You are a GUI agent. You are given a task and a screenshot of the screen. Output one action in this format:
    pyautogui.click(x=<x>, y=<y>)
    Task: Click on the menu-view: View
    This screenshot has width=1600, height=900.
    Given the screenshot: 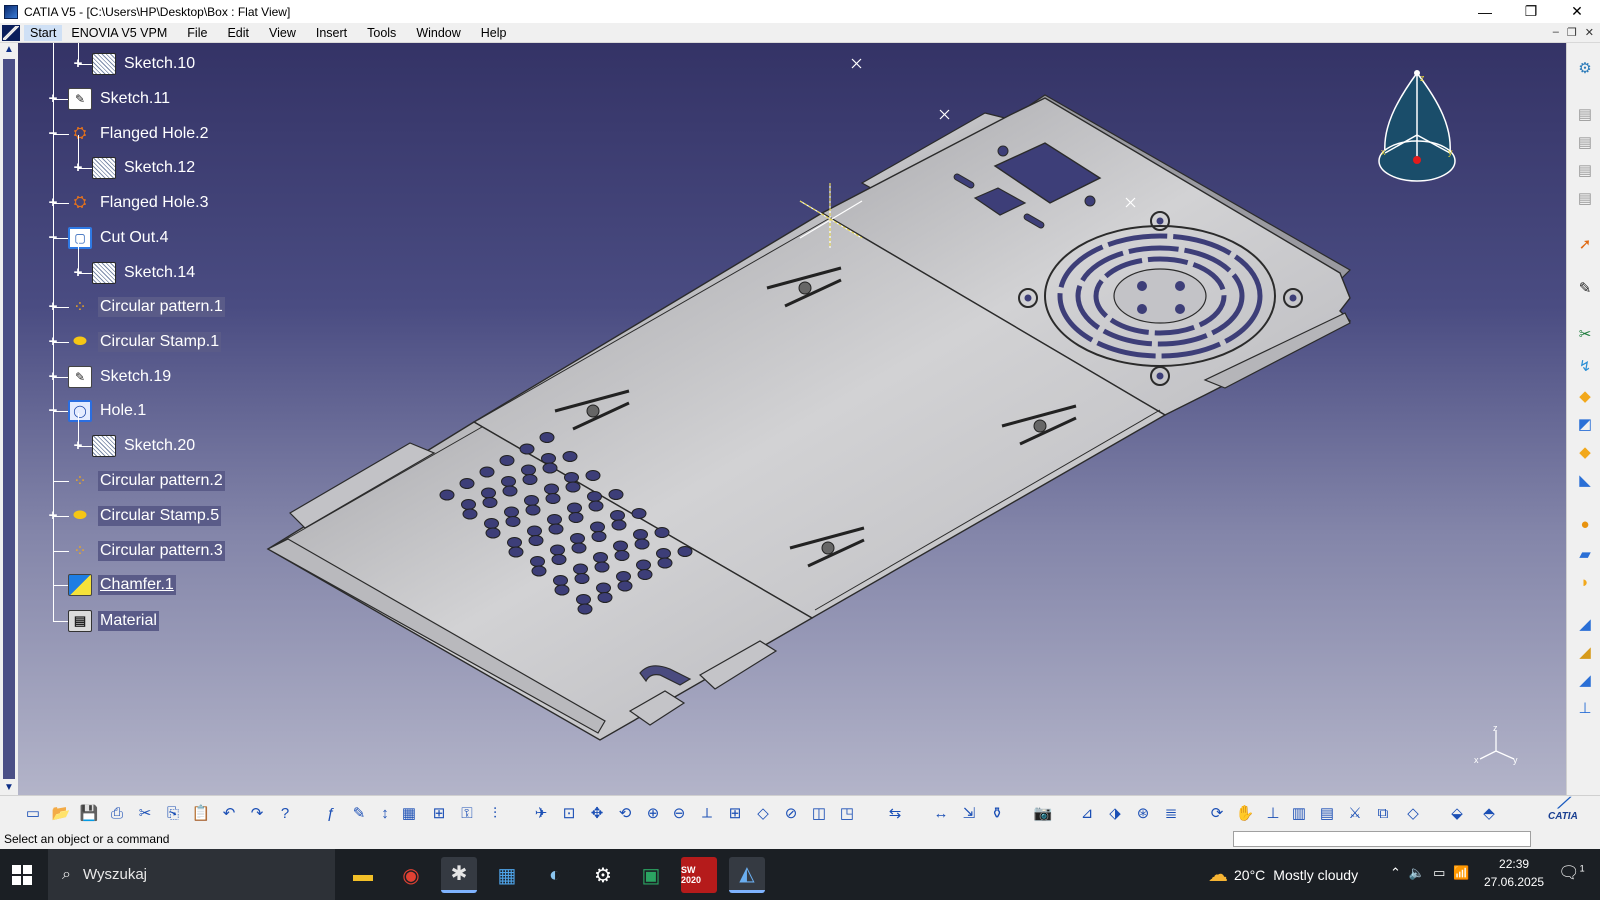 What is the action you would take?
    pyautogui.click(x=283, y=33)
    